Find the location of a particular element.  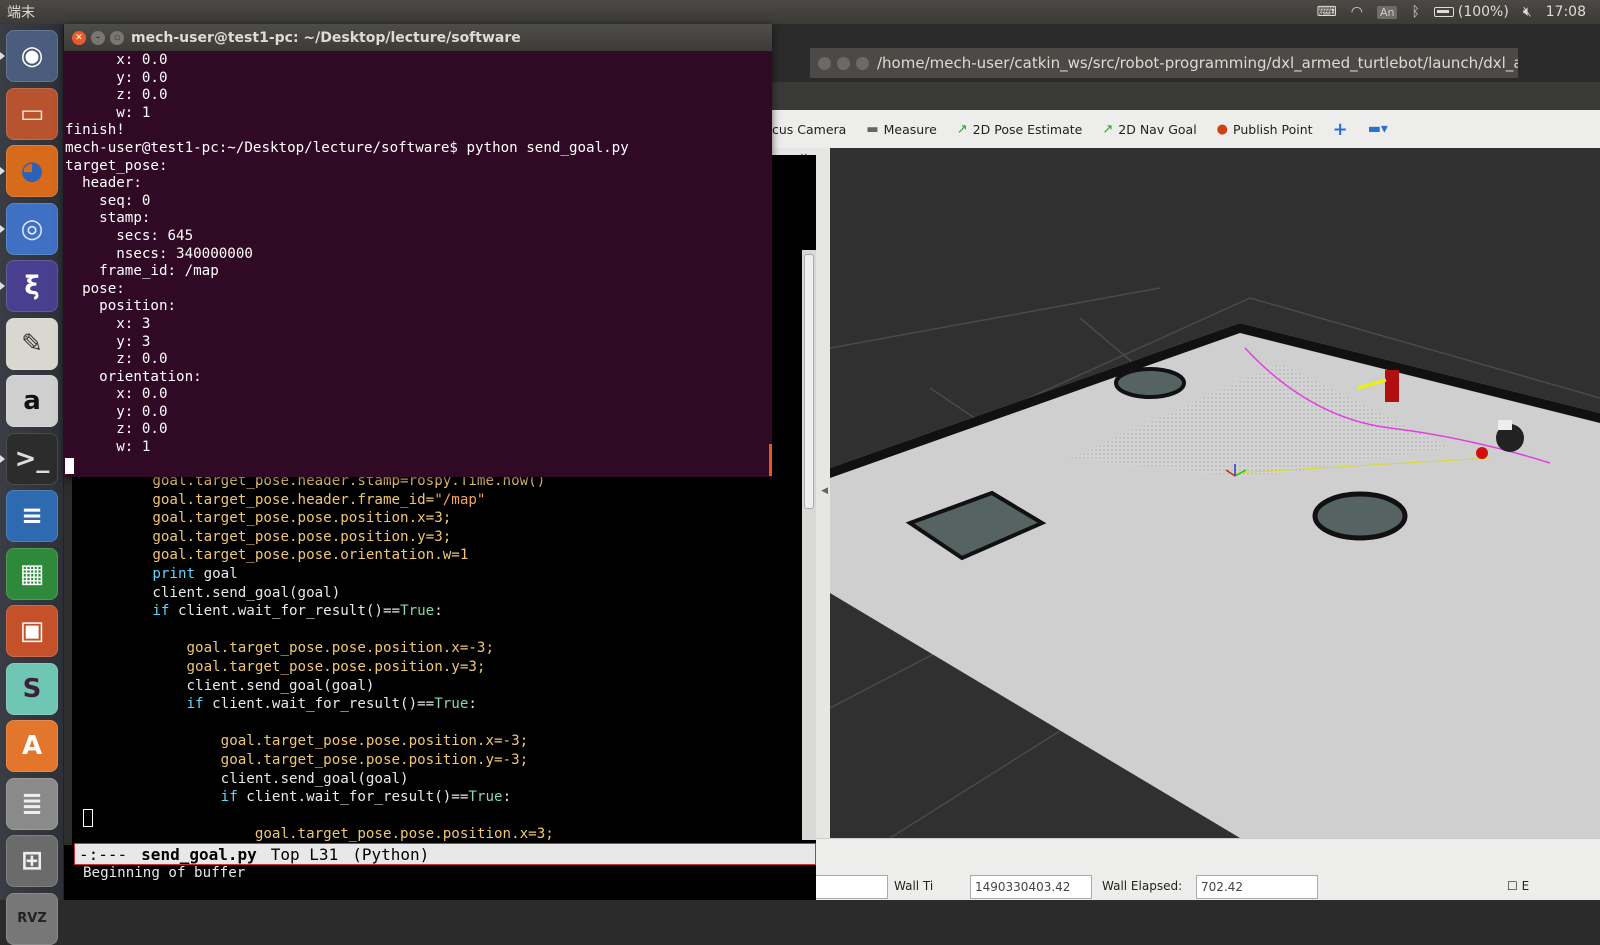

launcher-firefox: ◕ is located at coordinates (29, 171).